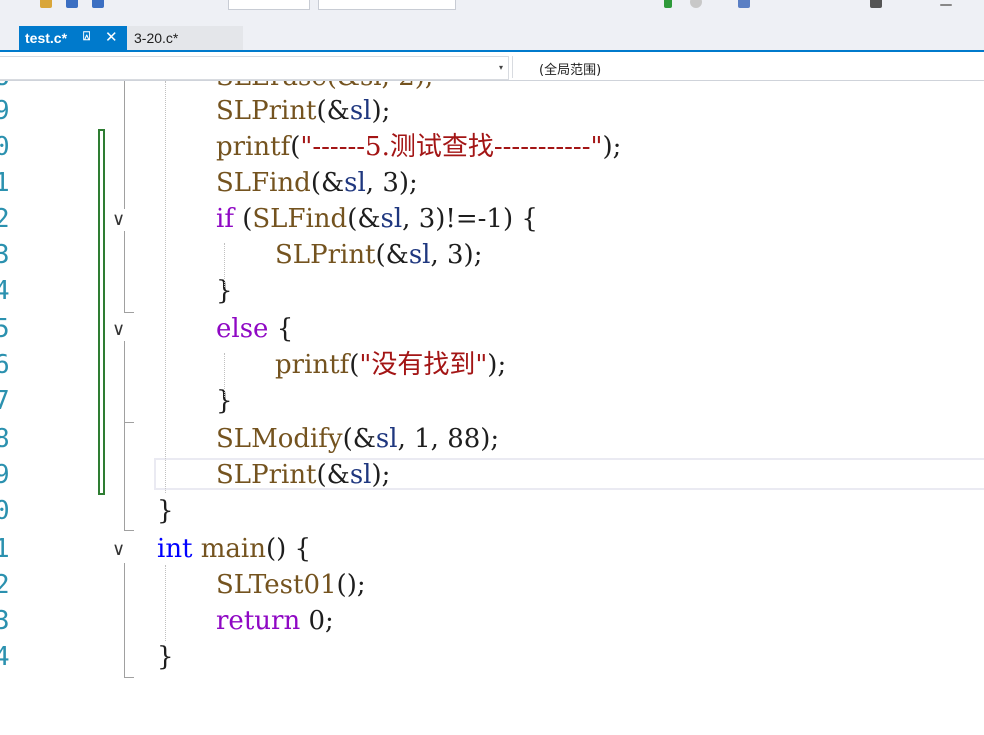 The height and width of the screenshot is (735, 984). What do you see at coordinates (470, 219) in the screenshot?
I see `code-token: , 3)!=-1) {` at bounding box center [470, 219].